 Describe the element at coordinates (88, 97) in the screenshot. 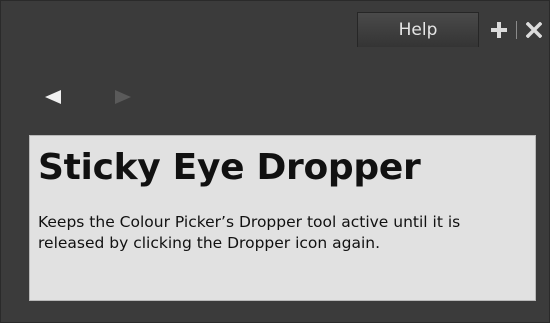

I see `help-navigation` at that location.